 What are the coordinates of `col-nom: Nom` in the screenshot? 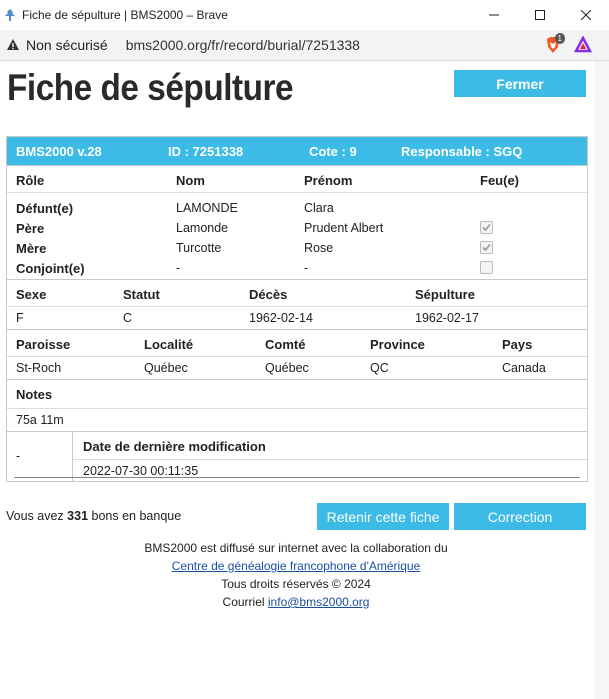 It's located at (190, 180).